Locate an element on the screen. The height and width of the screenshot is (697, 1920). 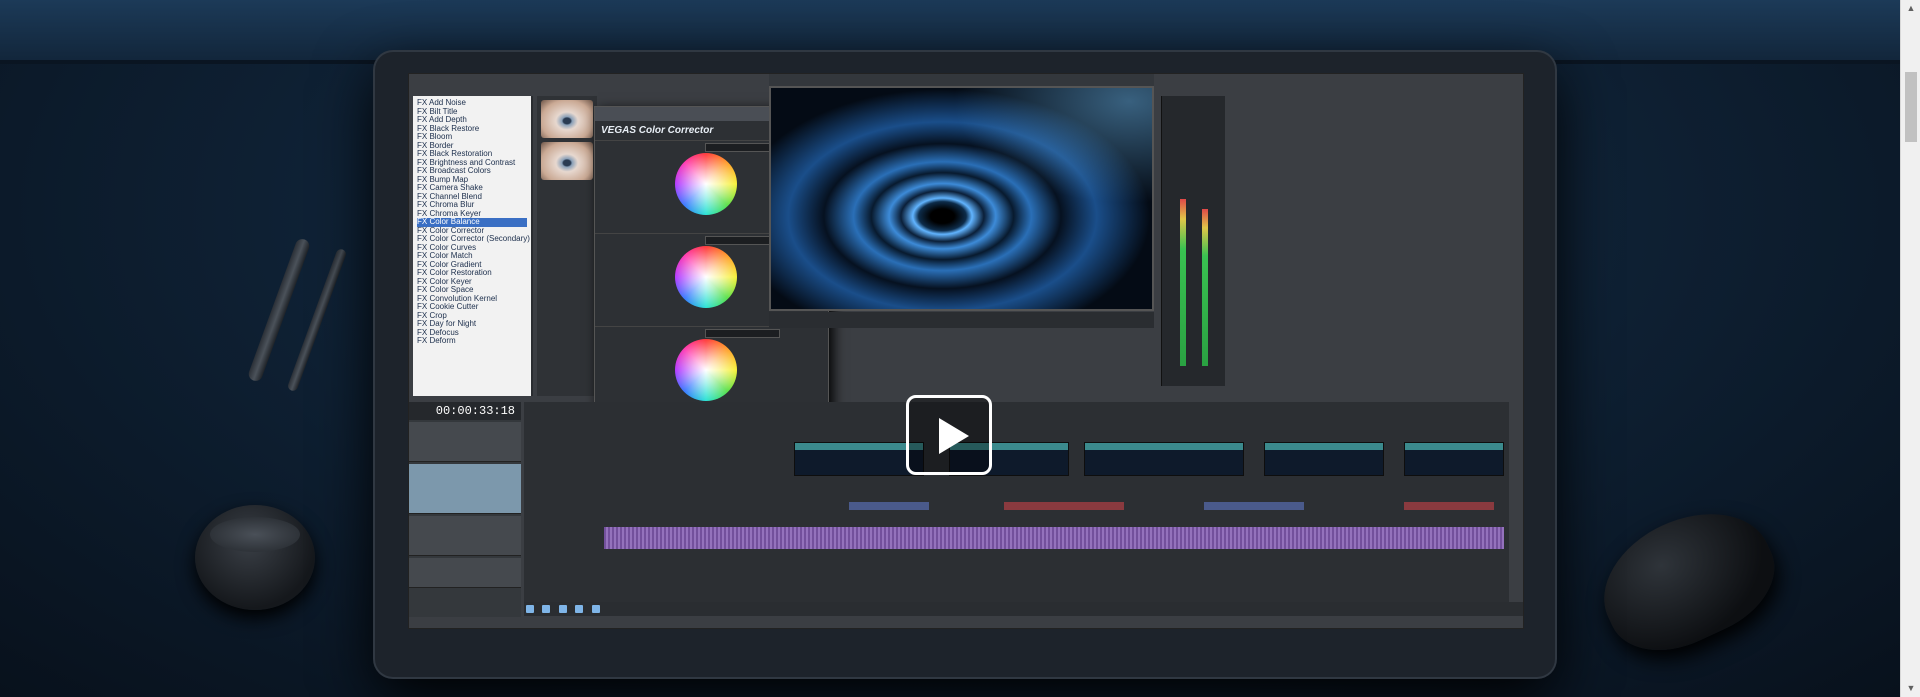
meter-bar-right is located at coordinates (1205, 287).